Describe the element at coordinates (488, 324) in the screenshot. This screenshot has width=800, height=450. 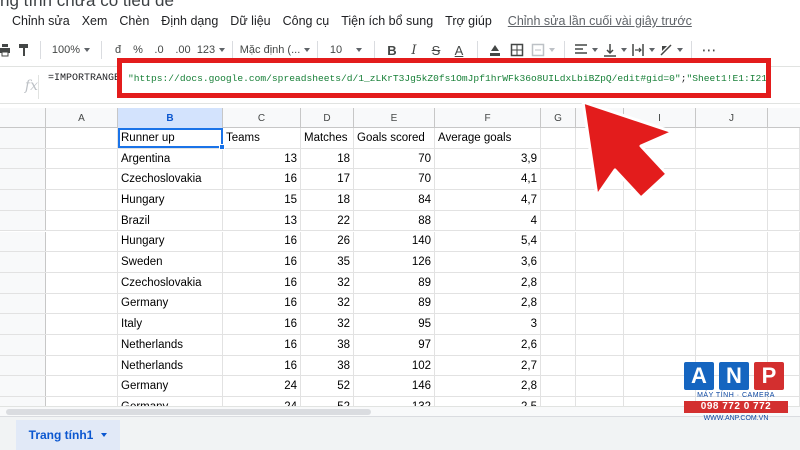
I see `table-cell: 3` at that location.